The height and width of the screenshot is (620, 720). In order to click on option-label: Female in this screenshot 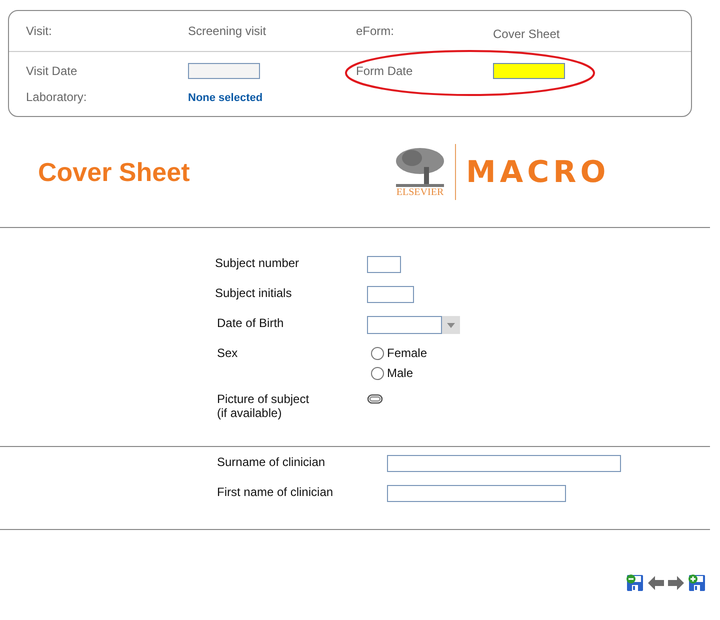, I will do `click(407, 353)`.